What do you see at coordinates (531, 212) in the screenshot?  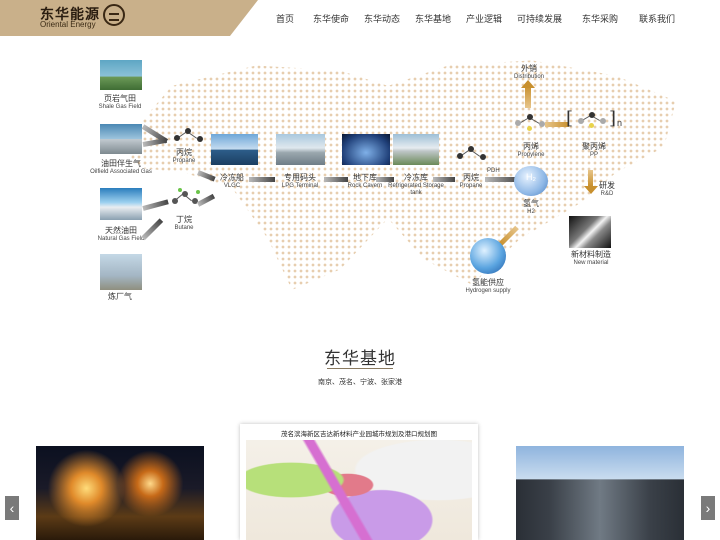 I see `h2-label-en: H2` at bounding box center [531, 212].